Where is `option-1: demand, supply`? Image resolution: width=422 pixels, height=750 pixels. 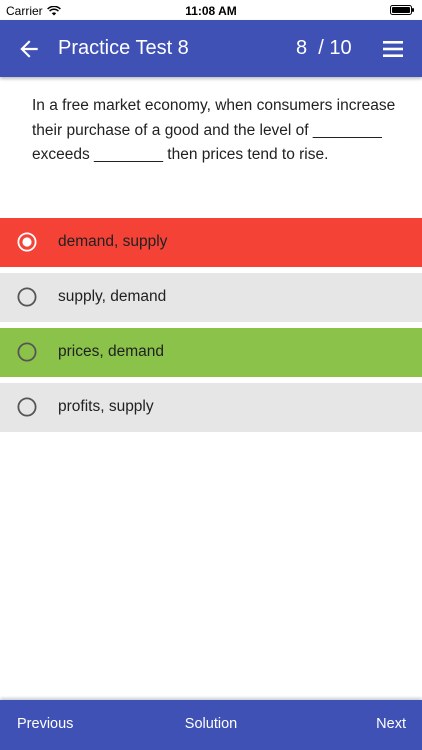
option-1: demand, supply is located at coordinates (211, 242).